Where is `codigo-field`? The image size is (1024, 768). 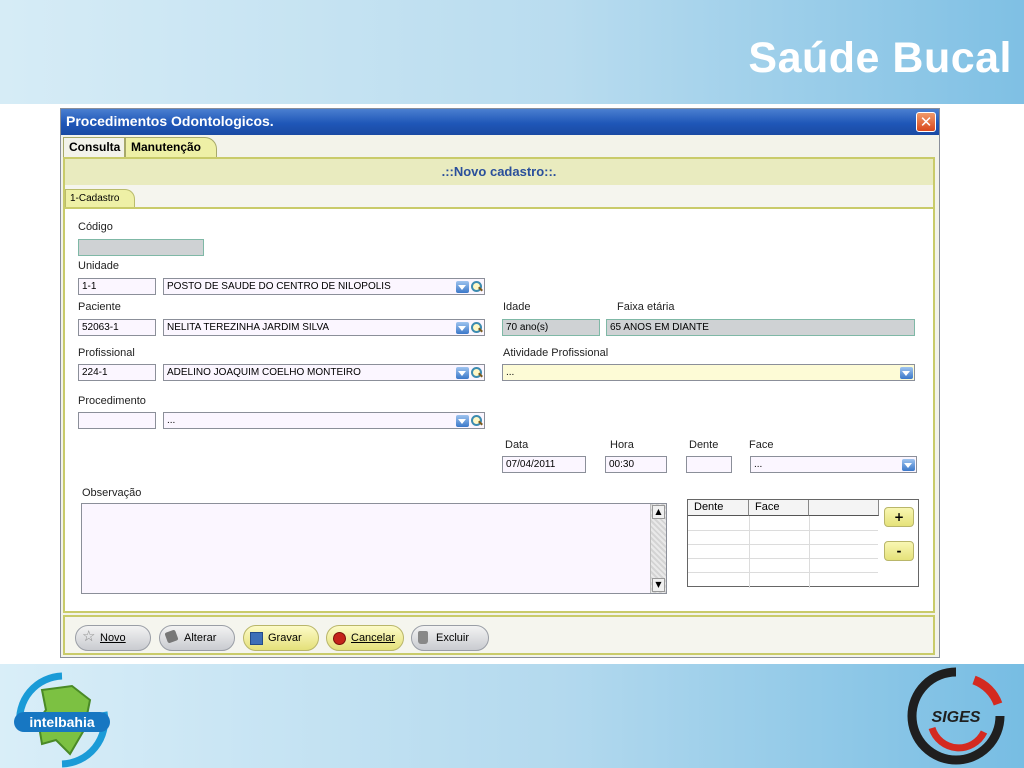 codigo-field is located at coordinates (141, 247).